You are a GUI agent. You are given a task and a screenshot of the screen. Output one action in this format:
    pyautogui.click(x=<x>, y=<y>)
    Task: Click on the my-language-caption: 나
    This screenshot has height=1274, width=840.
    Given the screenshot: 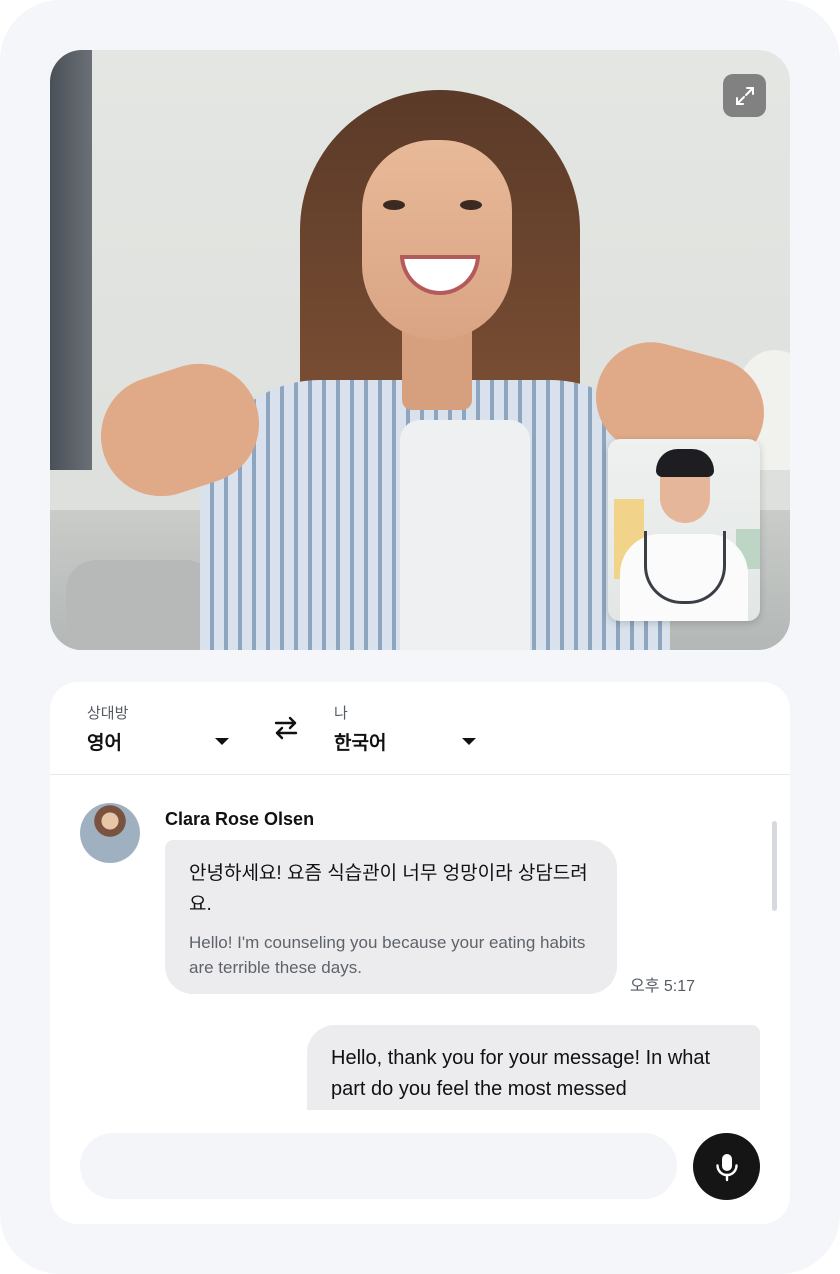 What is the action you would take?
    pyautogui.click(x=341, y=713)
    